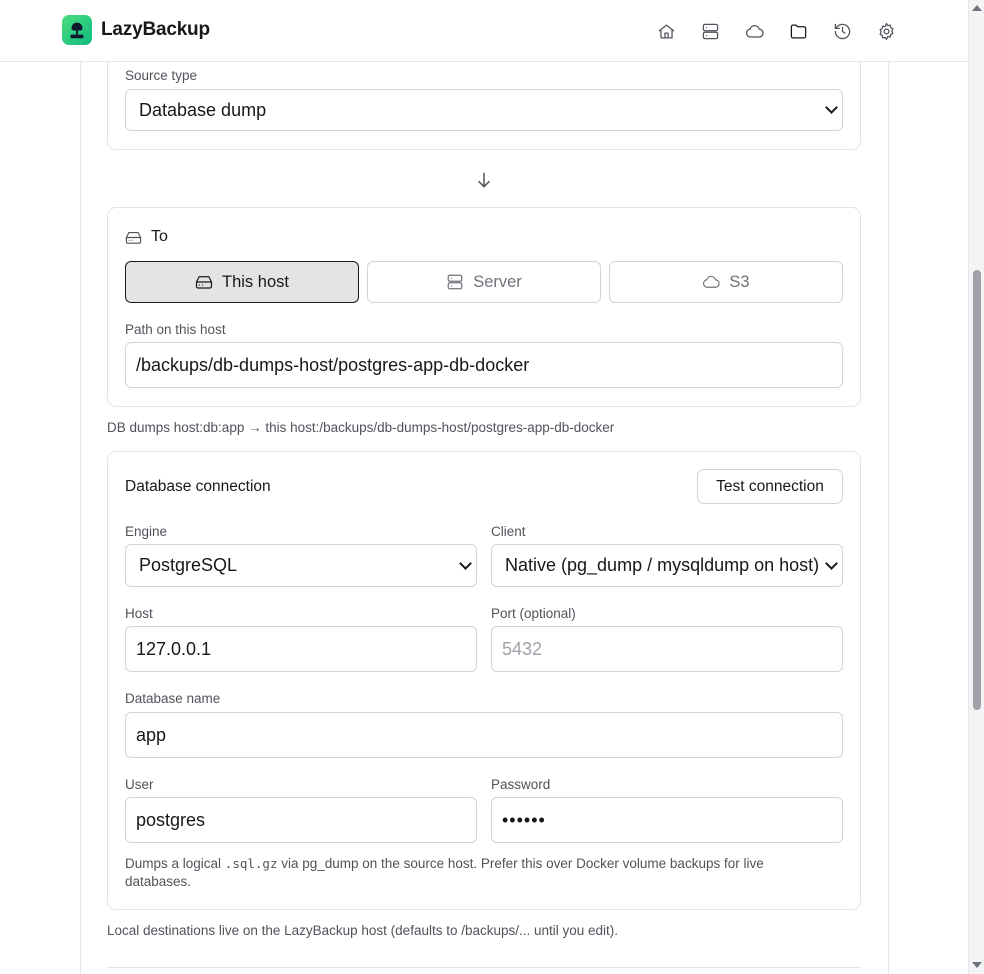 The image size is (984, 974). I want to click on app-name: LazyBackup, so click(155, 29).